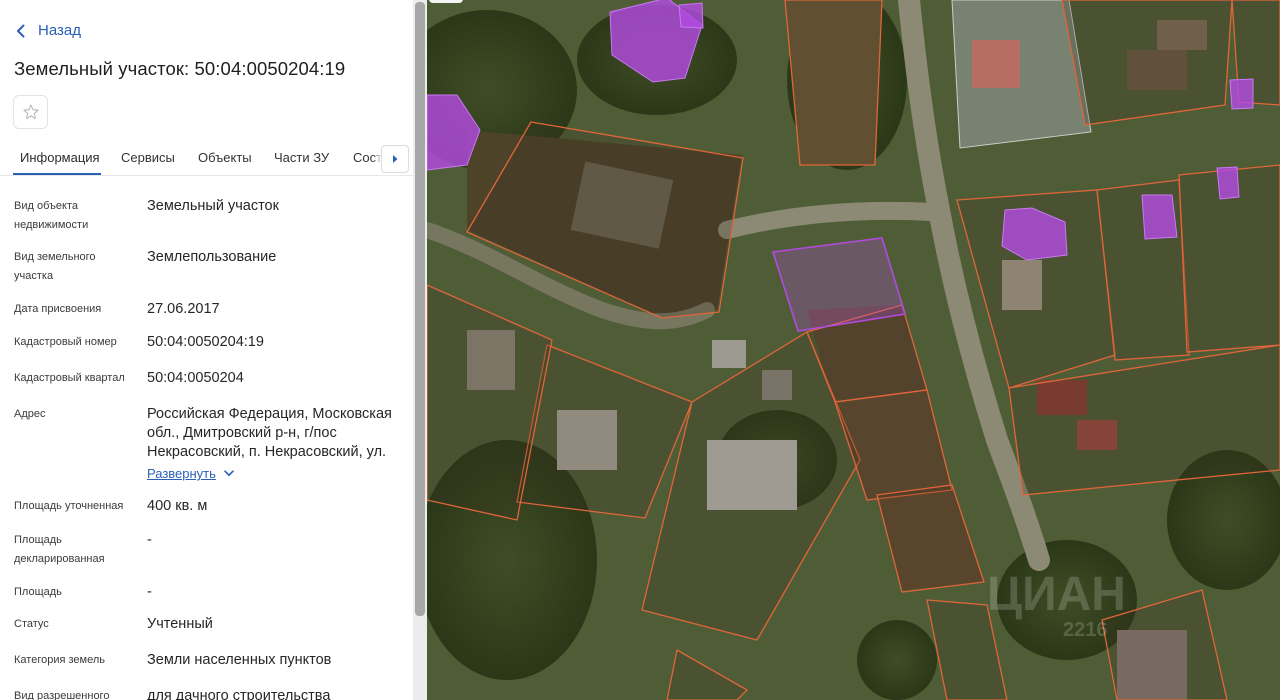  What do you see at coordinates (38, 592) in the screenshot?
I see `detail-label: Площадь` at bounding box center [38, 592].